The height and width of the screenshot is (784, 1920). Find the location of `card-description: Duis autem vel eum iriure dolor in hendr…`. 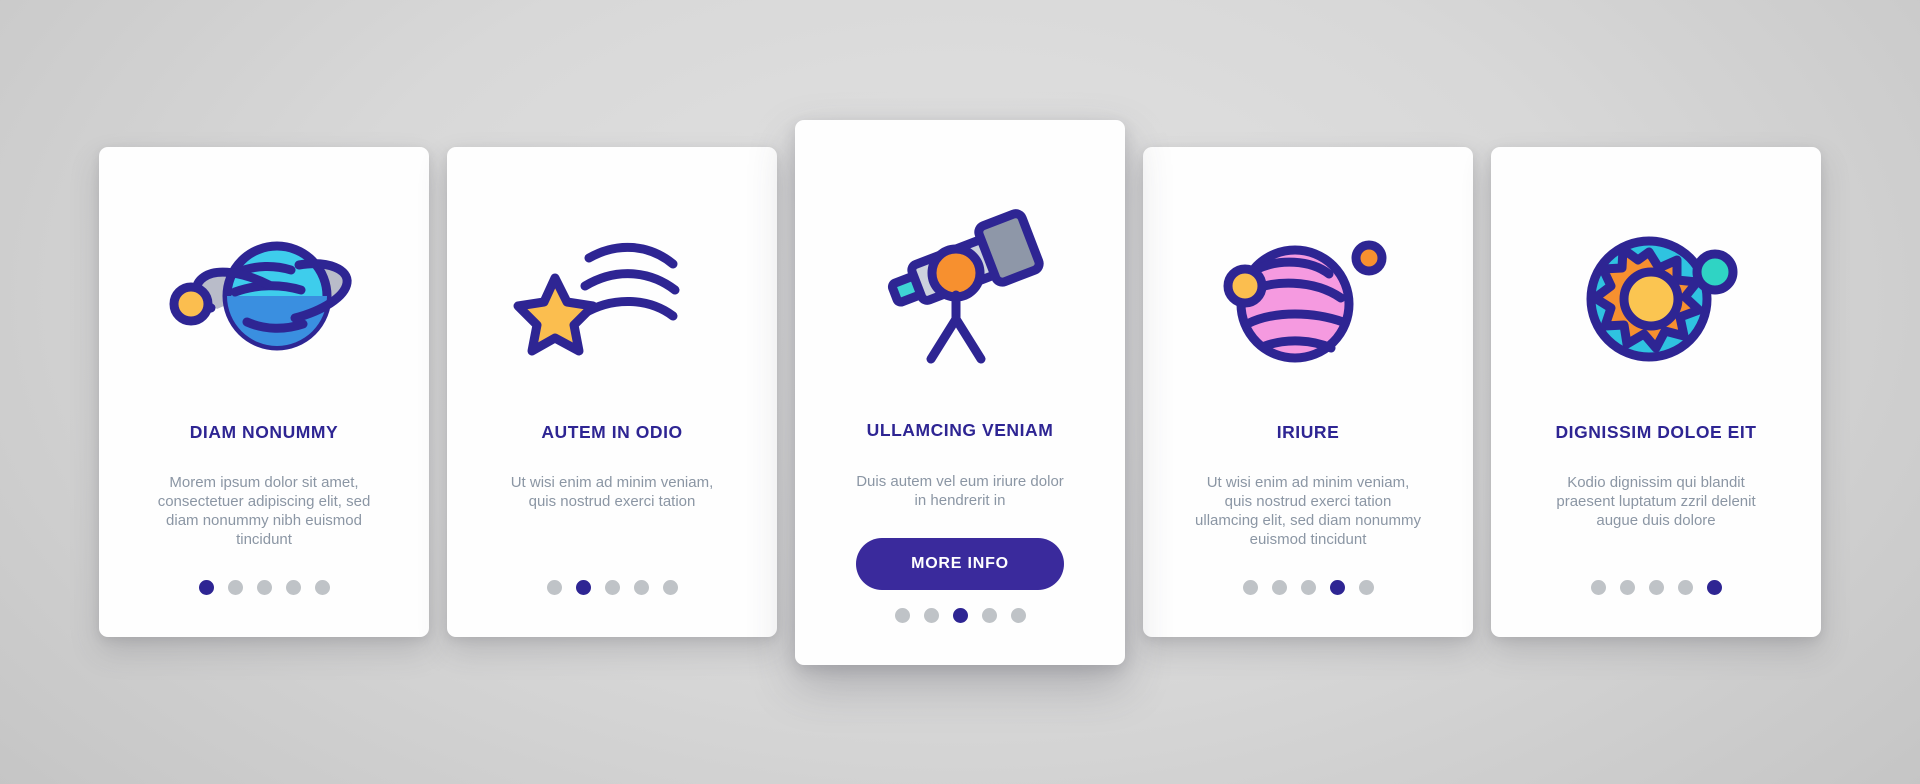

card-description: Duis autem vel eum iriure dolor in hendr… is located at coordinates (960, 490).